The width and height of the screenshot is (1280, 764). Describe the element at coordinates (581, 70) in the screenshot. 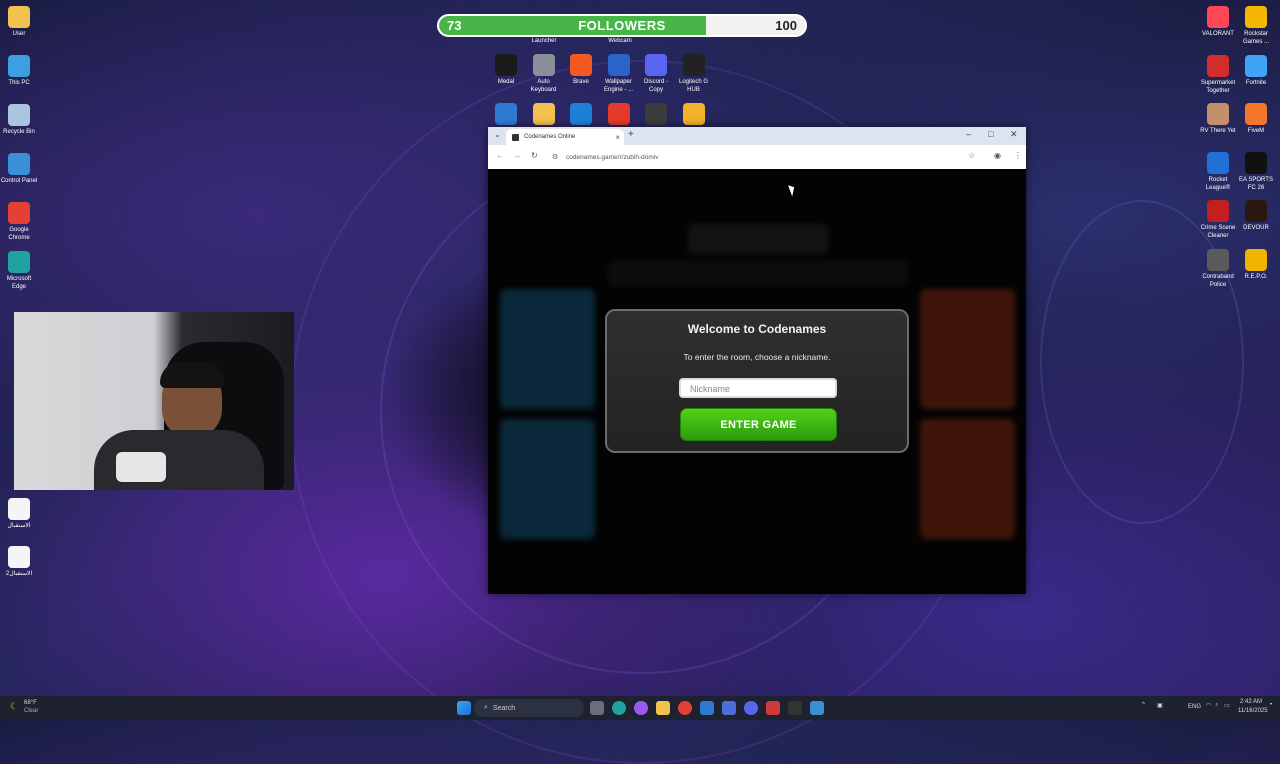

I see `desktop-icon-brave: Brave` at that location.